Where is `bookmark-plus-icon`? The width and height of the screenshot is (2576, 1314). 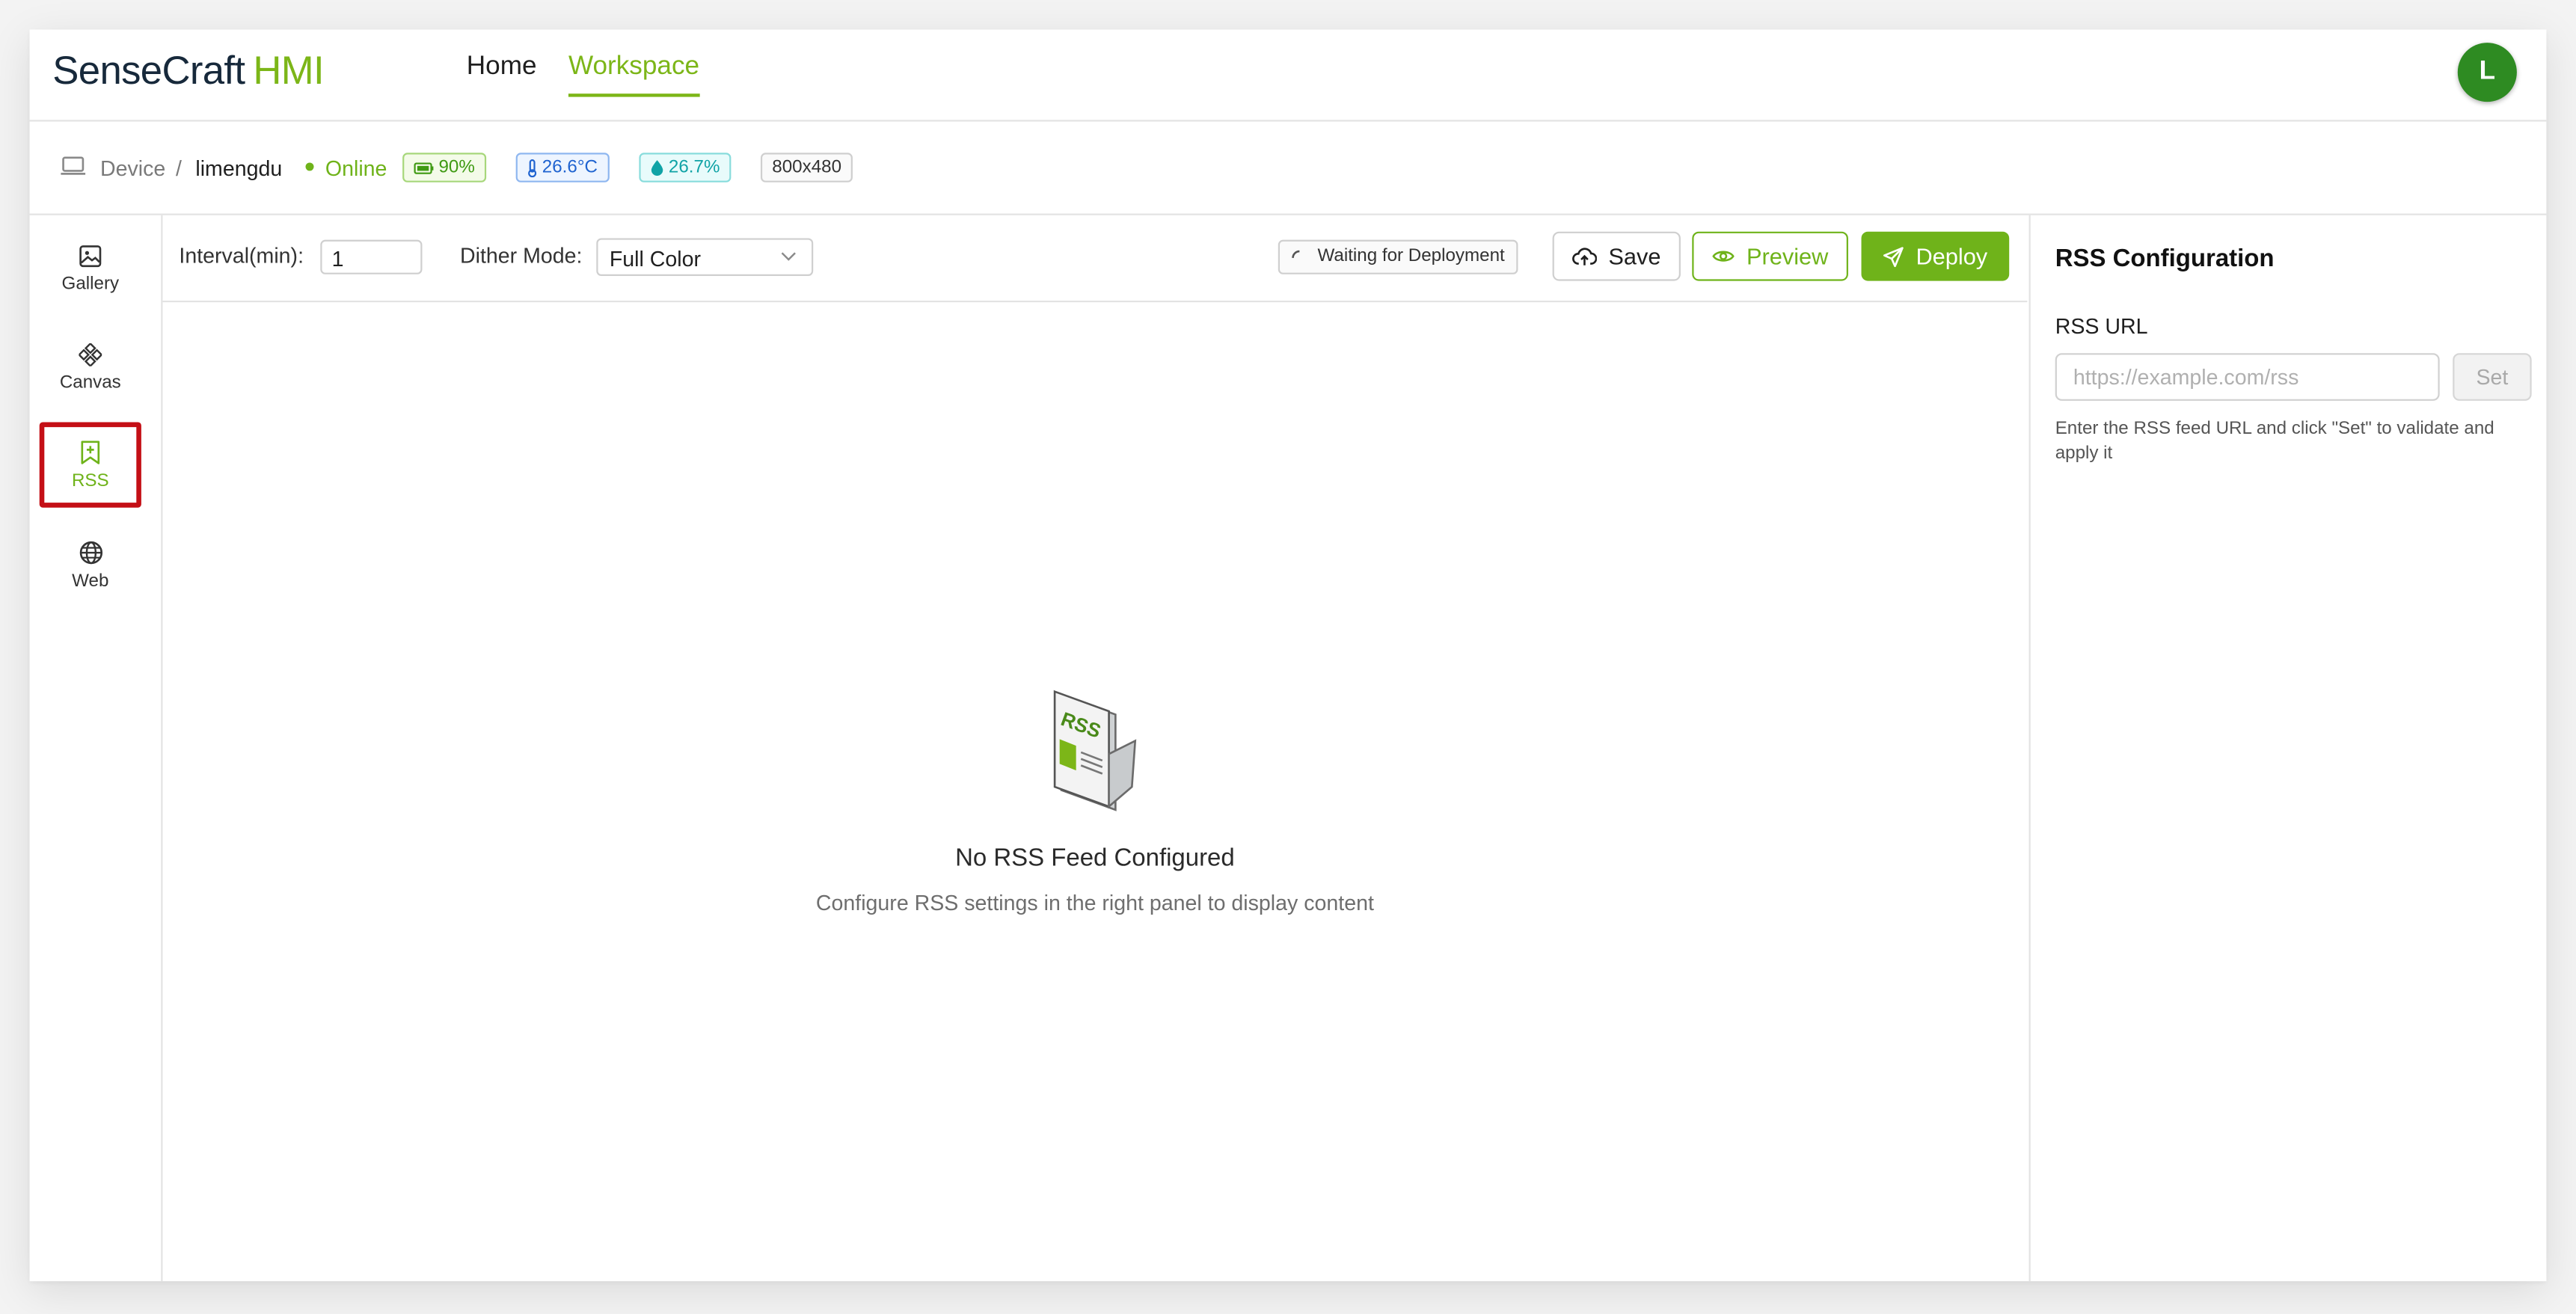
bookmark-plus-icon is located at coordinates (90, 452).